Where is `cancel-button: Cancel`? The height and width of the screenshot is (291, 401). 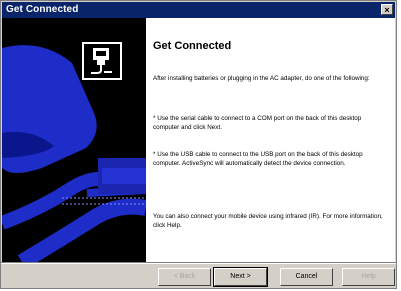
cancel-button: Cancel is located at coordinates (306, 277).